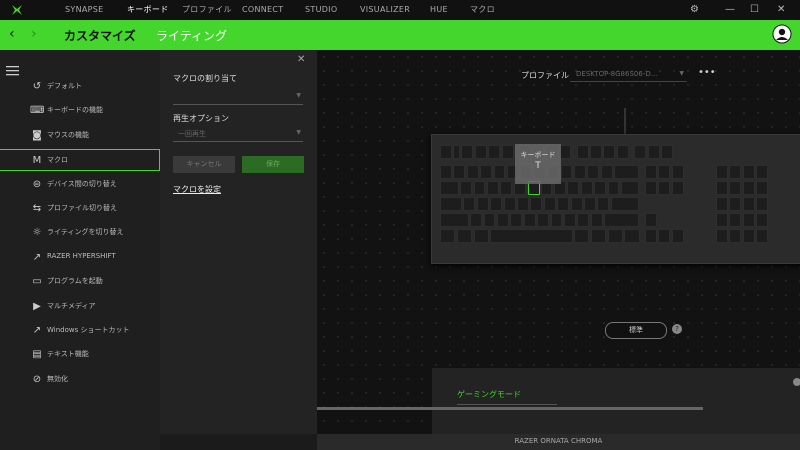 This screenshot has width=800, height=450. Describe the element at coordinates (197, 189) in the screenshot. I see `macro-settings-link: マクロを設定` at that location.